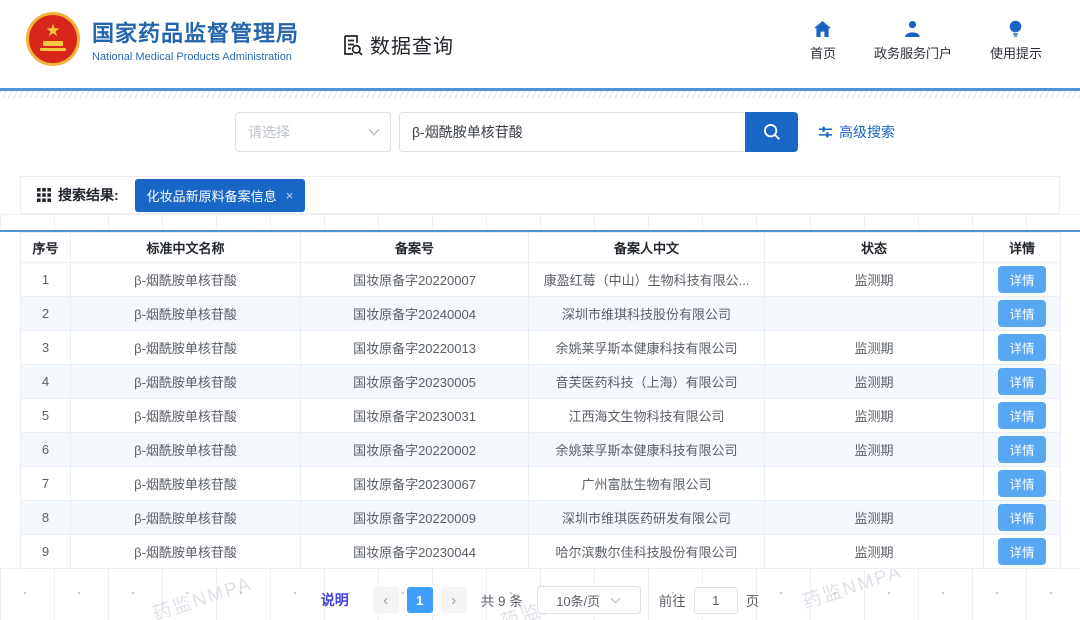  What do you see at coordinates (45, 449) in the screenshot?
I see `cell-index: 6` at bounding box center [45, 449].